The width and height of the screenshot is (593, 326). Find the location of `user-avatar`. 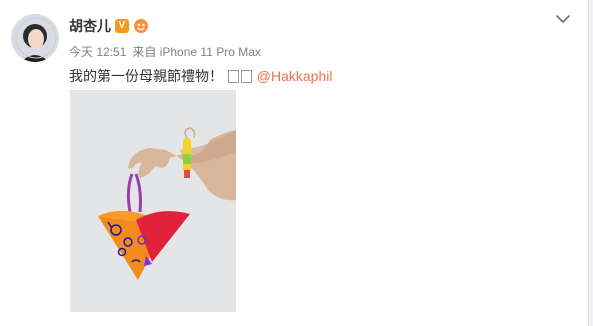

user-avatar is located at coordinates (35, 38).